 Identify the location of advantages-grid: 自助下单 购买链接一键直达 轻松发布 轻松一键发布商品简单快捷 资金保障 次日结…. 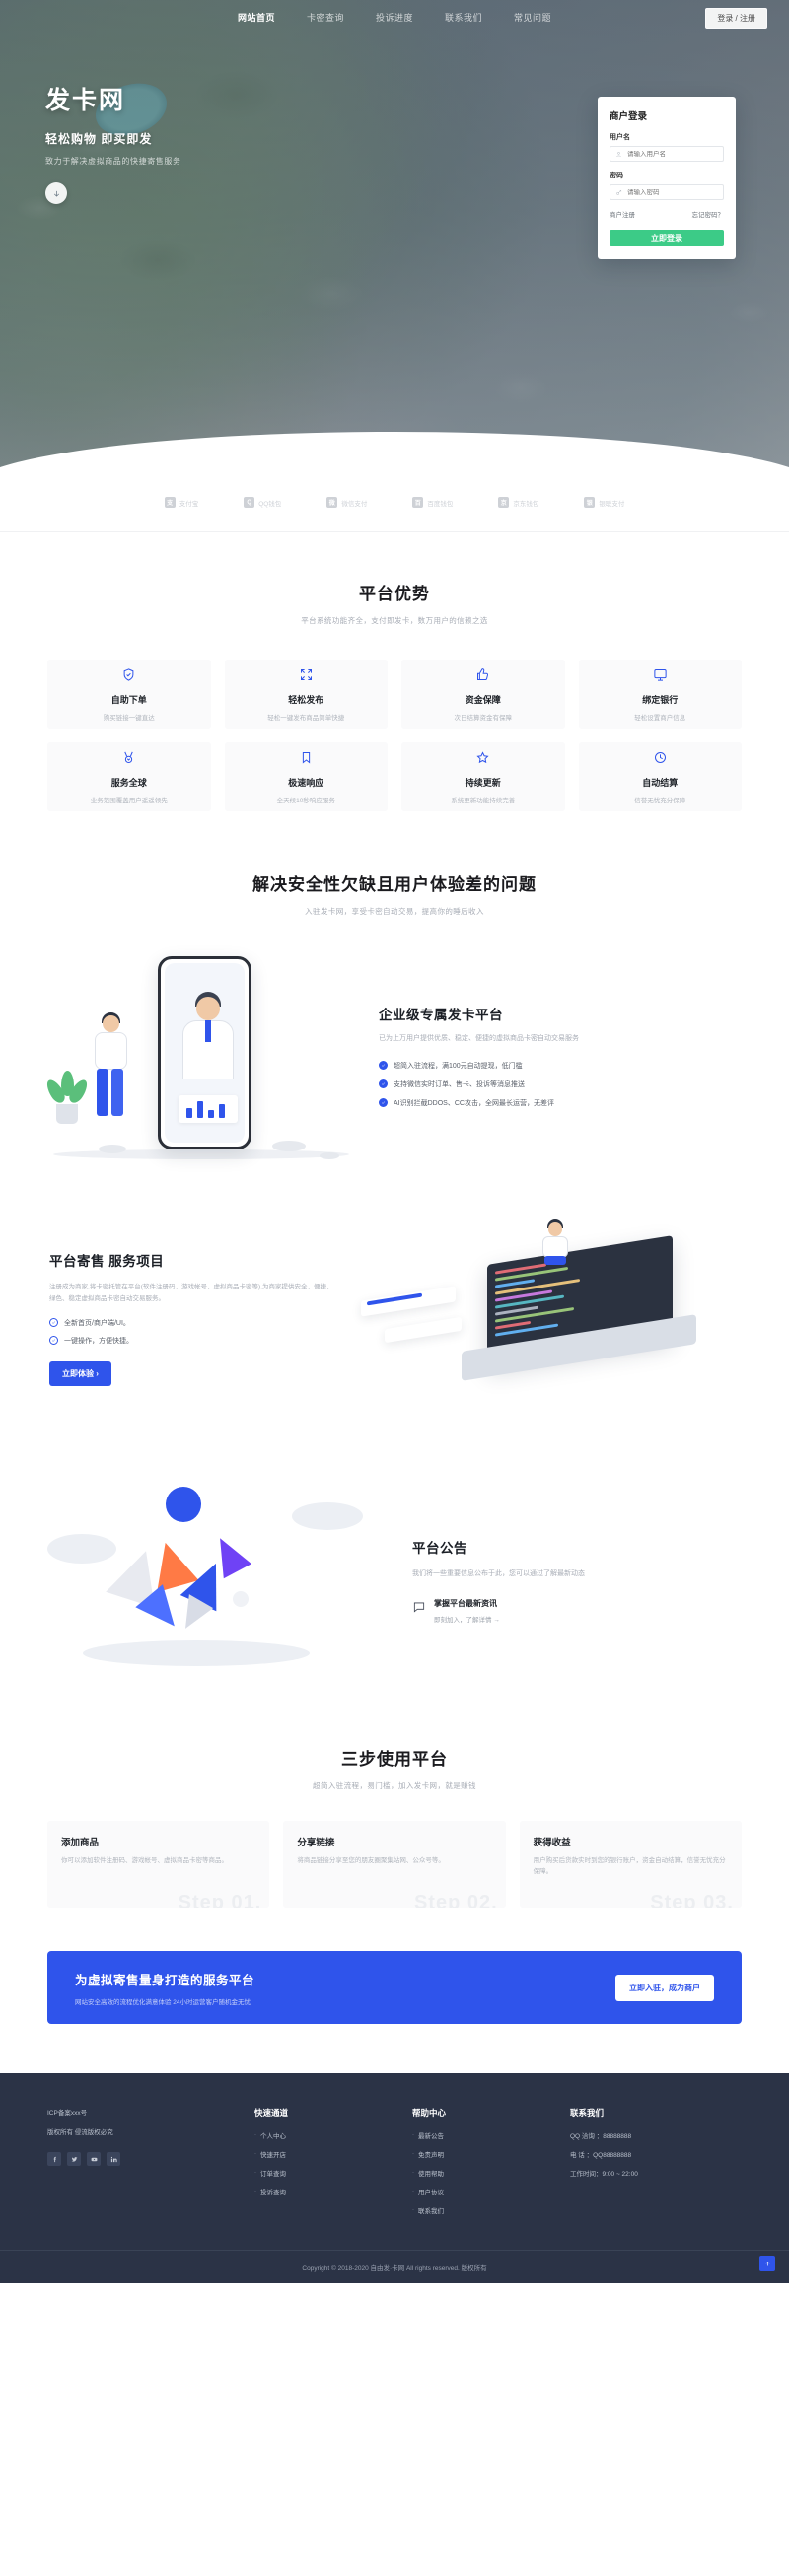
(395, 735).